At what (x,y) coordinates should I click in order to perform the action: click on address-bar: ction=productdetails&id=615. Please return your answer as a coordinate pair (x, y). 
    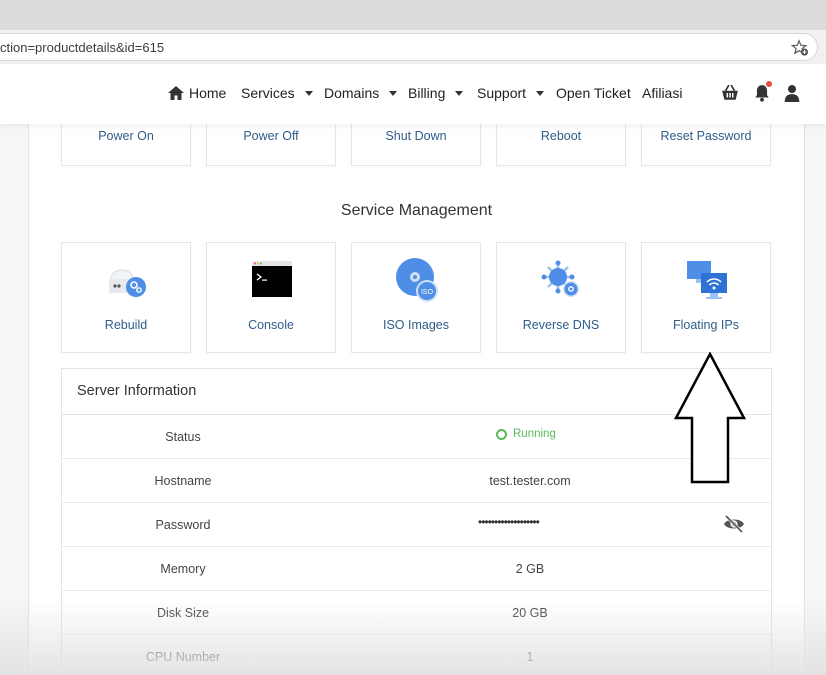
    Looking at the image, I should click on (409, 47).